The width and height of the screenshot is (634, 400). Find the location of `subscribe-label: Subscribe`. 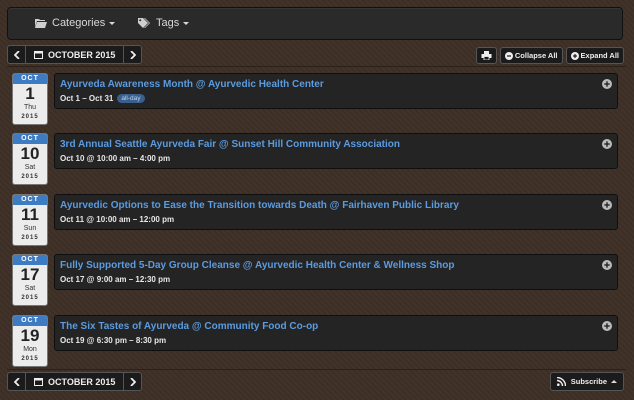

subscribe-label: Subscribe is located at coordinates (588, 381).